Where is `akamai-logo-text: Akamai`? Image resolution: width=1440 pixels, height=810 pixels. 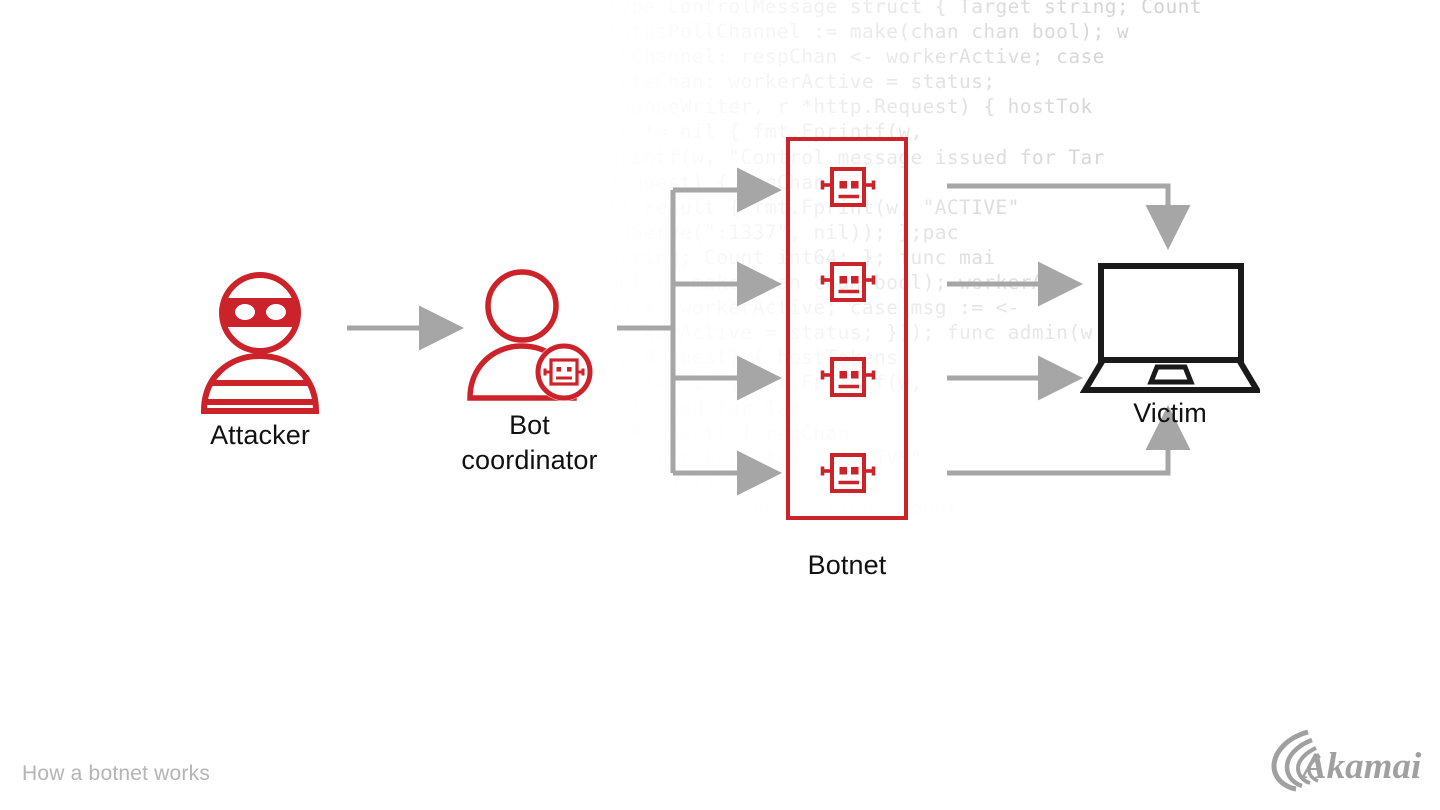
akamai-logo-text: Akamai is located at coordinates (1361, 766).